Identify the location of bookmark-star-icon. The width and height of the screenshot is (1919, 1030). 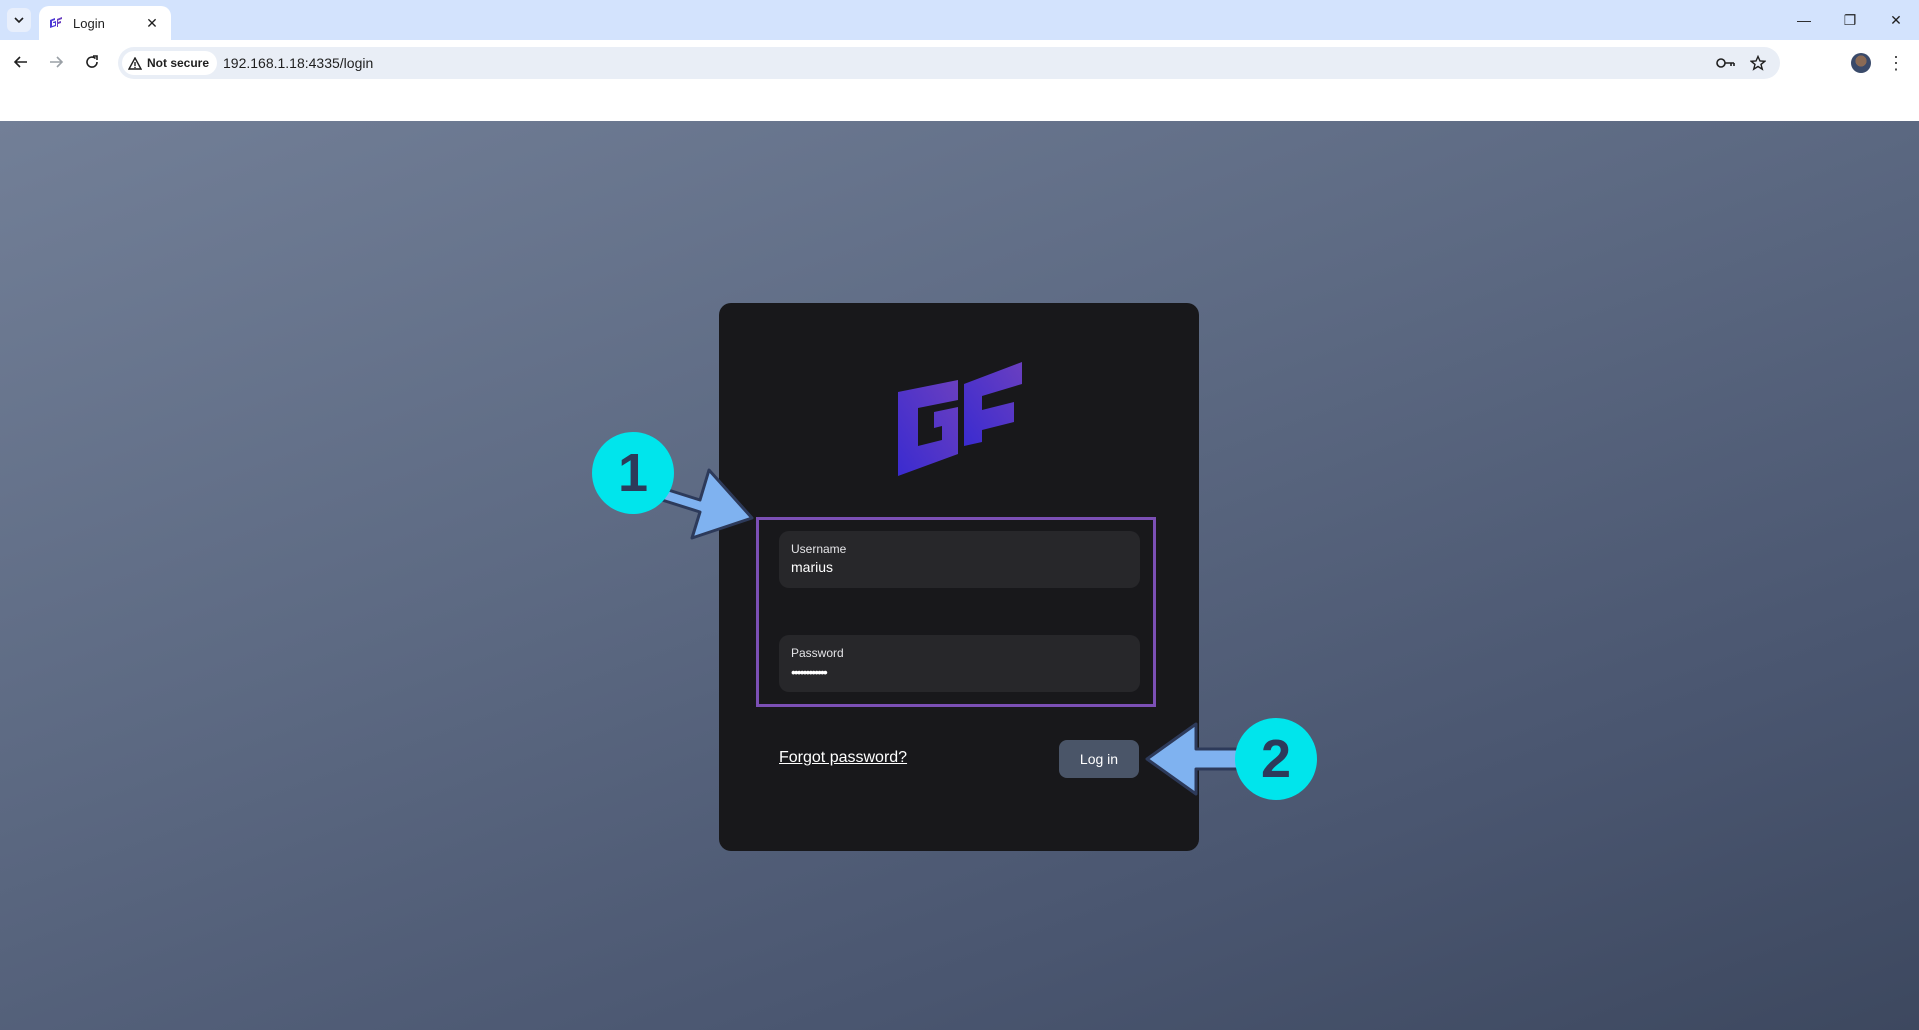
(1758, 63).